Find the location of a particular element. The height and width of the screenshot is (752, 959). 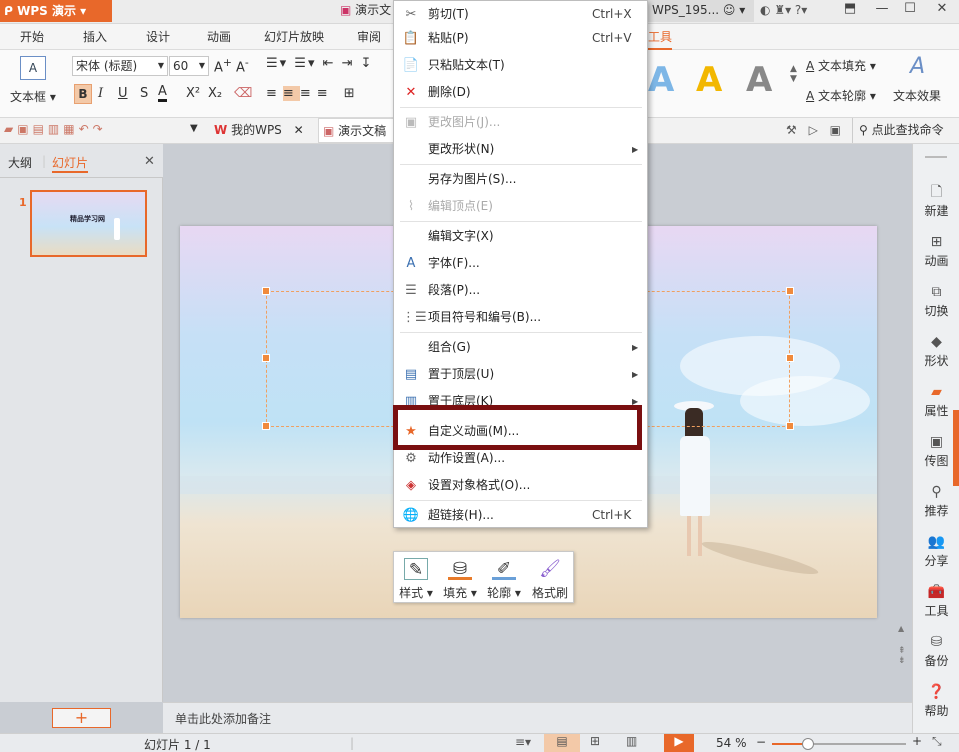

tab-design: 设计 is located at coordinates (158, 37).